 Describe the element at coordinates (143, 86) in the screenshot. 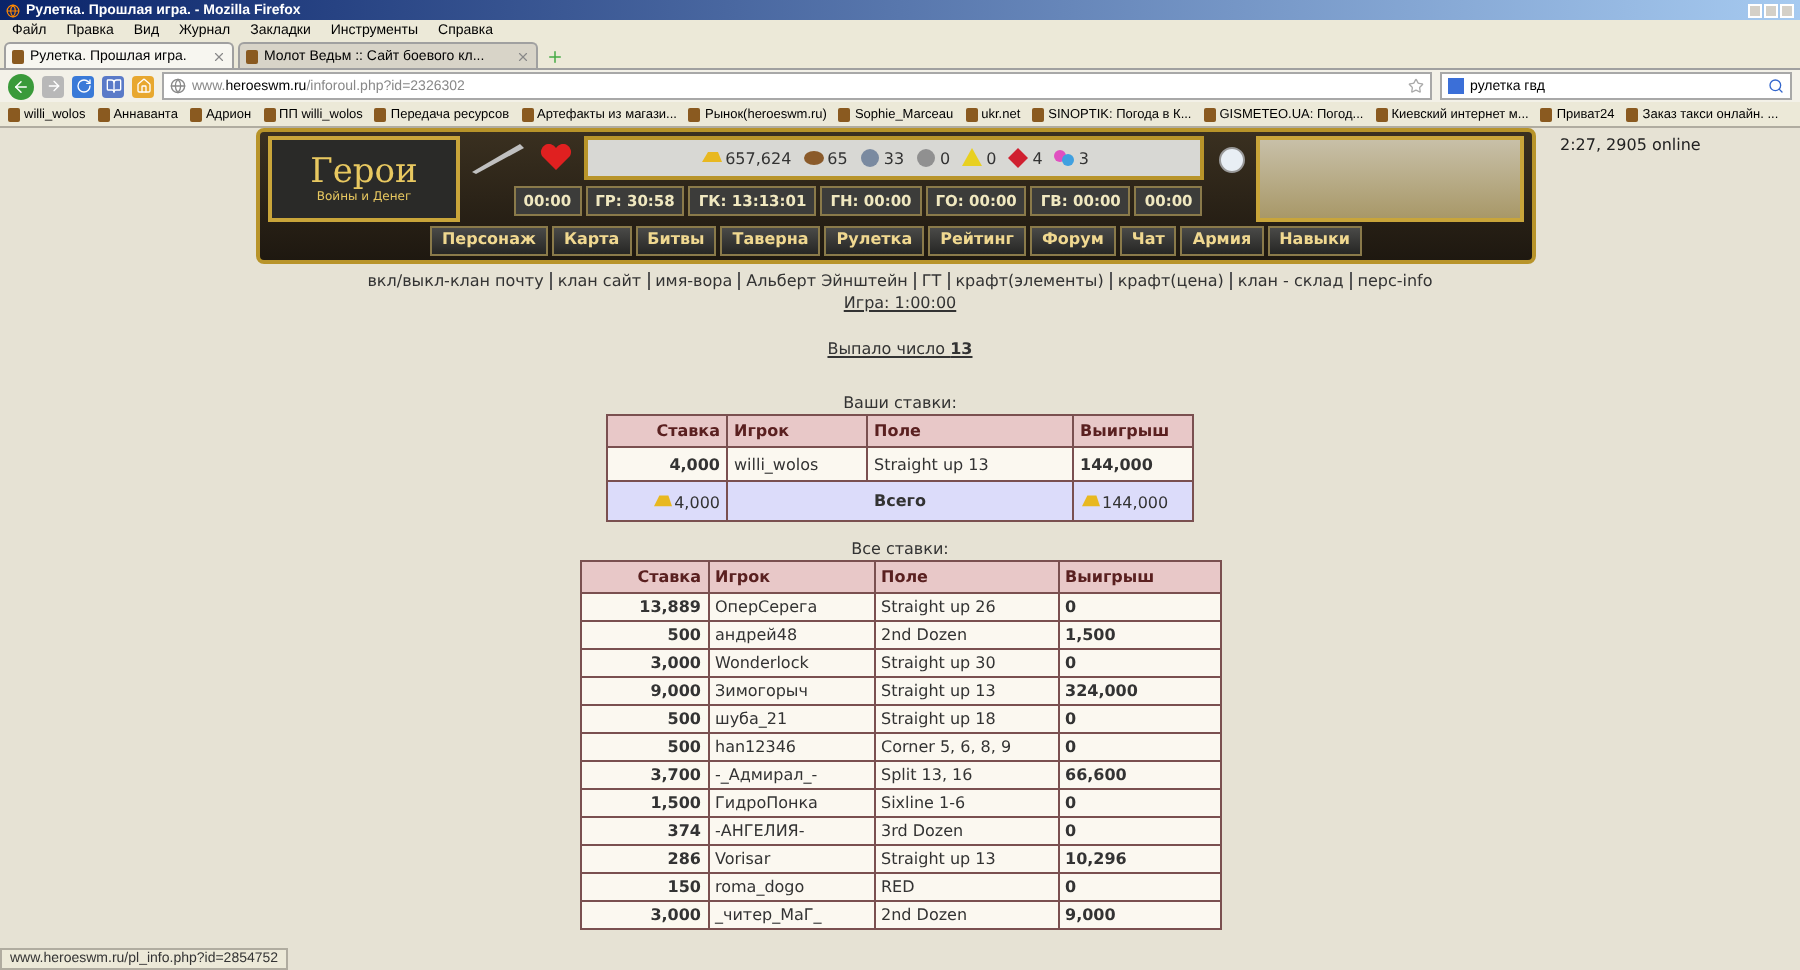

I see `home-button` at that location.